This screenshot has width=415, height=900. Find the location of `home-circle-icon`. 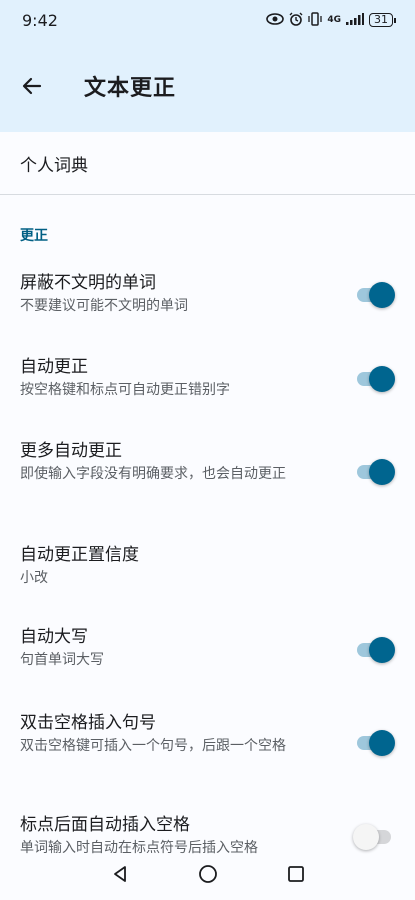

home-circle-icon is located at coordinates (207, 874).